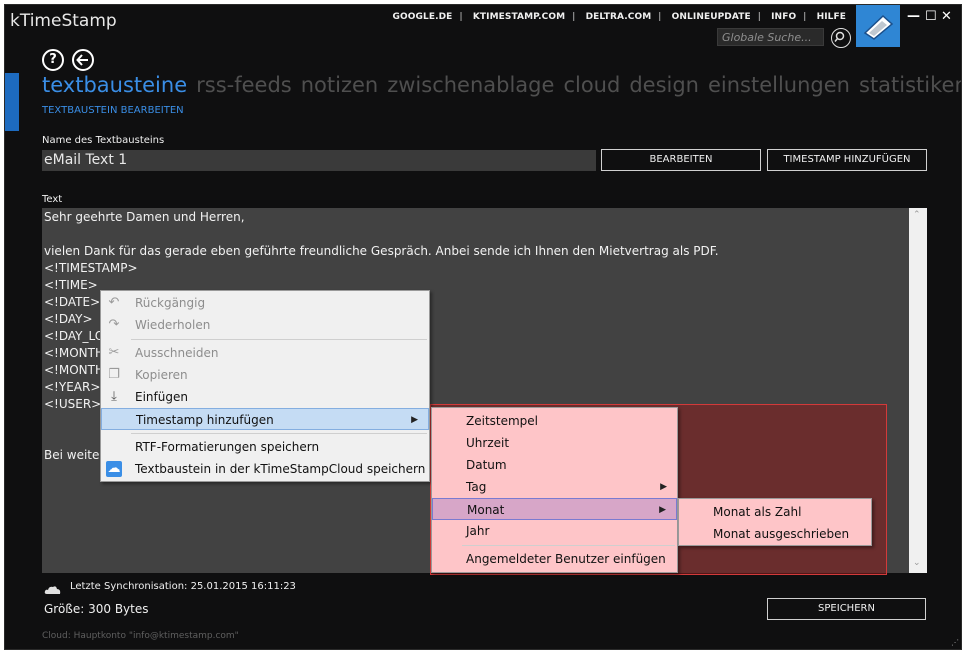 The width and height of the screenshot is (967, 655). What do you see at coordinates (53, 589) in the screenshot?
I see `cloud-icon` at bounding box center [53, 589].